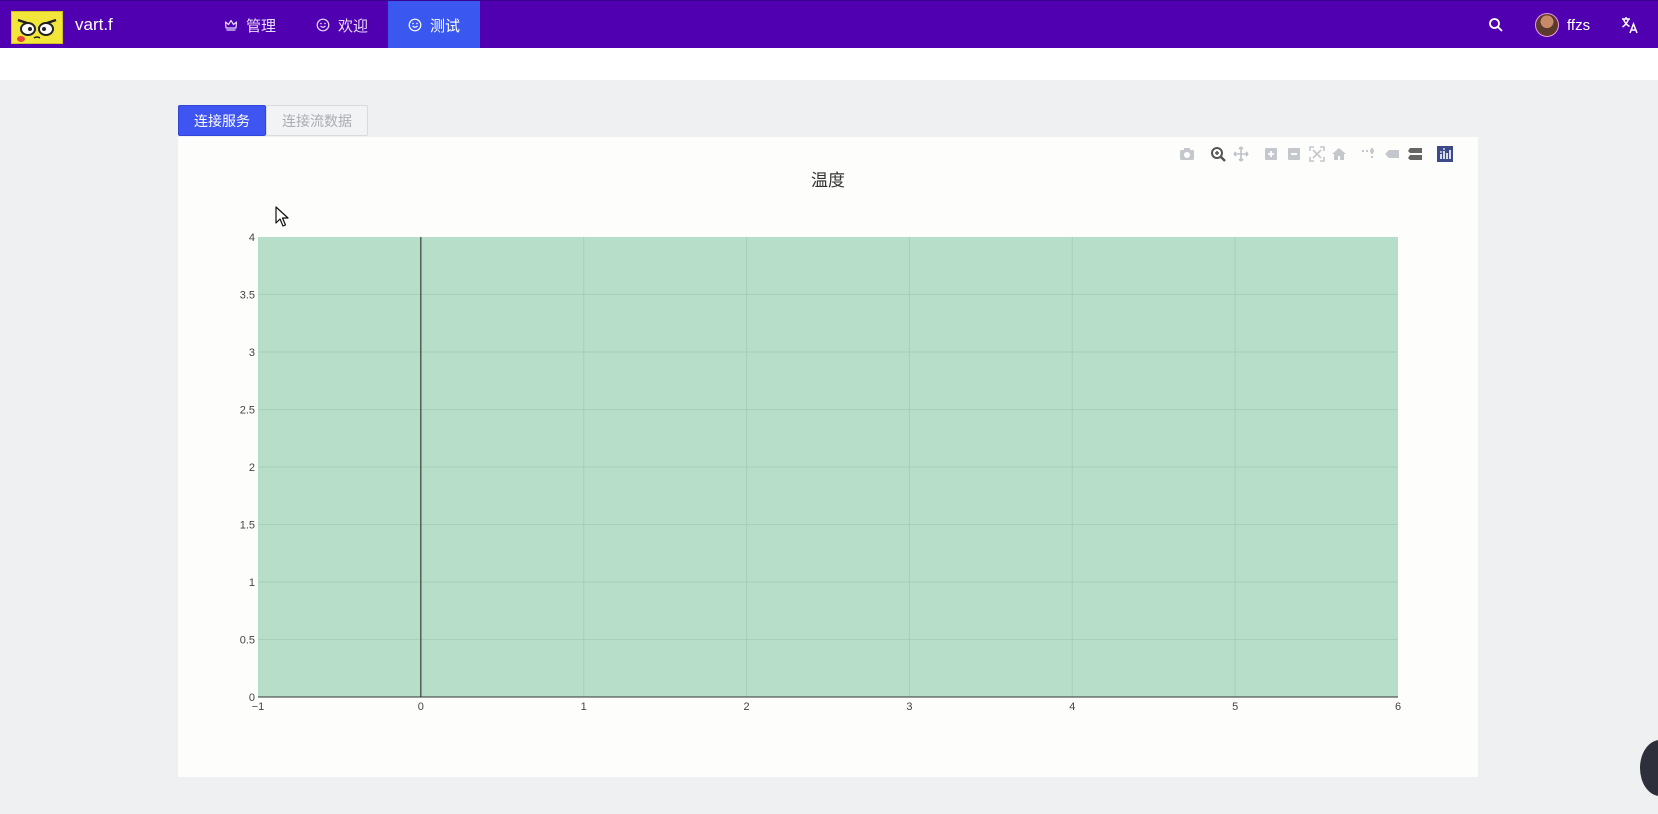 This screenshot has width=1658, height=814. What do you see at coordinates (445, 26) in the screenshot?
I see `nav-item-label: 测试` at bounding box center [445, 26].